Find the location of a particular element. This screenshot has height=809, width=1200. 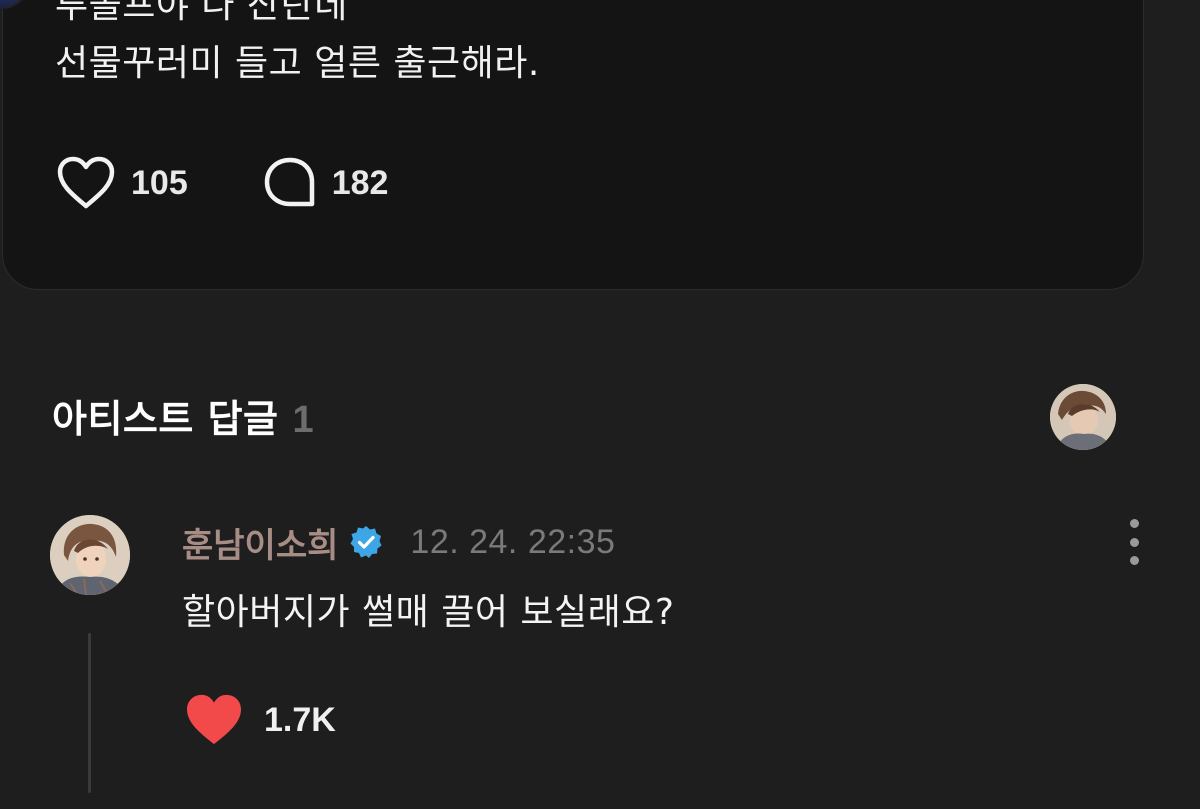

artist-replies-header: 아티스트 답글 1 is located at coordinates (183, 418).